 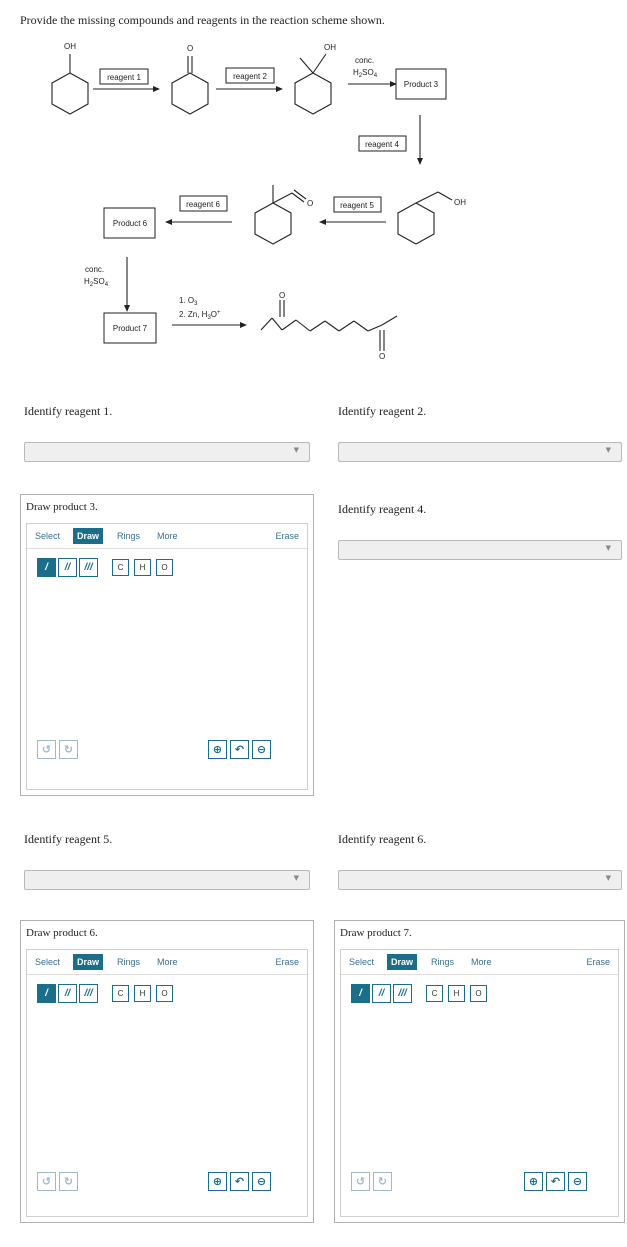 I want to click on reagent6-box-label: reagent 6, so click(x=203, y=204).